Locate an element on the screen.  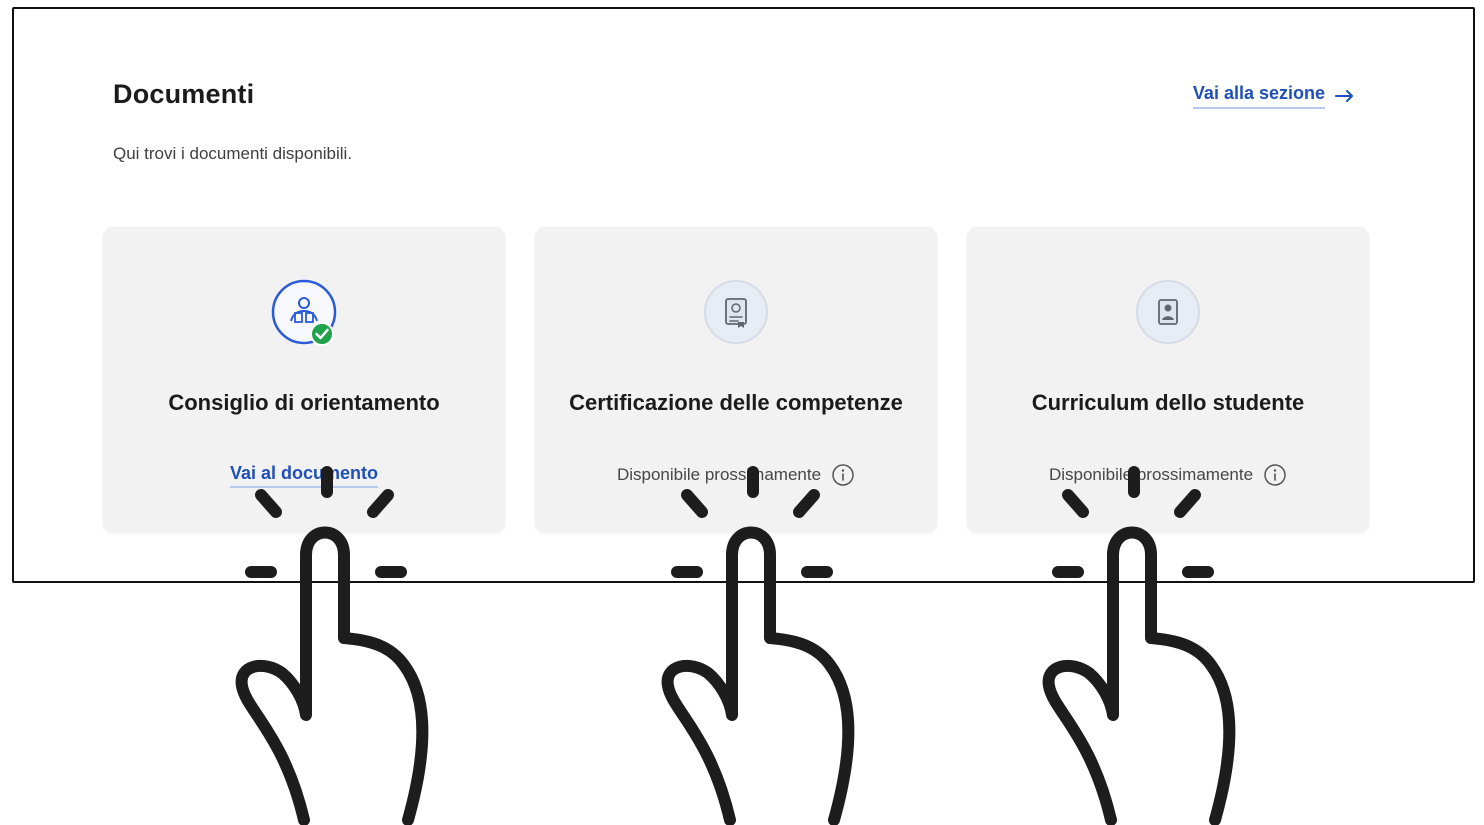
info-icon is located at coordinates (1275, 475).